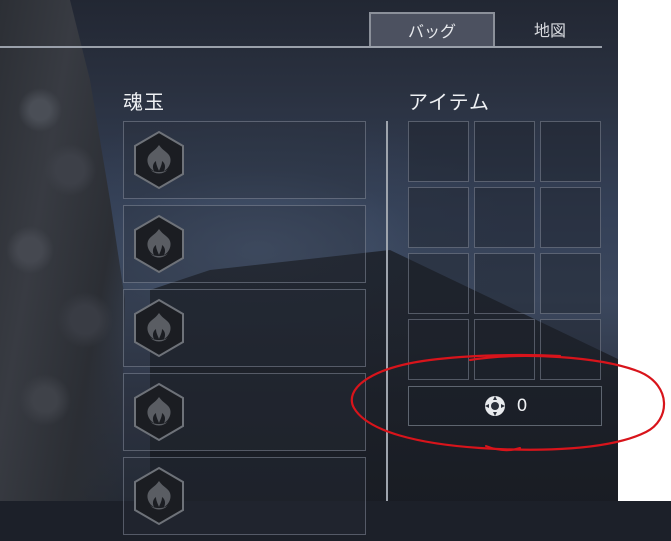 Image resolution: width=671 pixels, height=541 pixels. I want to click on tab-underline, so click(301, 47).